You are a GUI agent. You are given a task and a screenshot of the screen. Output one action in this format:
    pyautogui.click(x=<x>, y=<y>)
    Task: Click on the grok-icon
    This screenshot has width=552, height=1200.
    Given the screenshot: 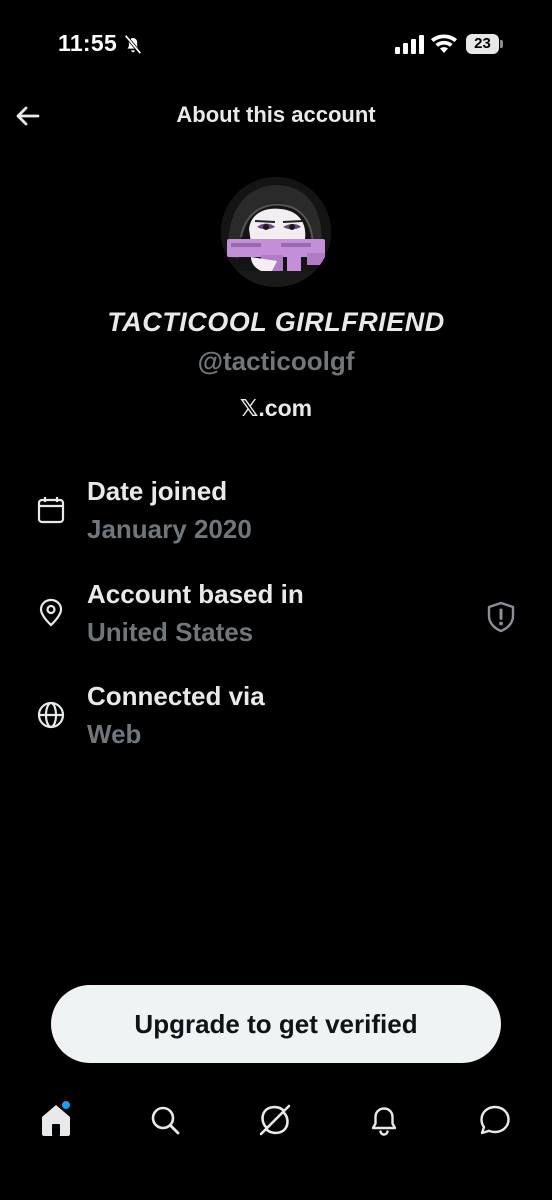 What is the action you would take?
    pyautogui.click(x=275, y=1120)
    